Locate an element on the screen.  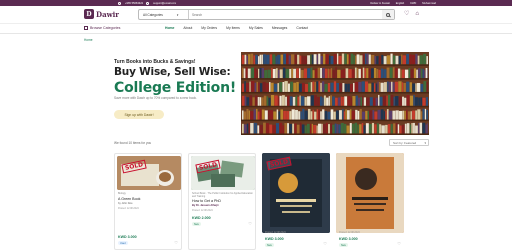
product-image is located at coordinates (370, 193).